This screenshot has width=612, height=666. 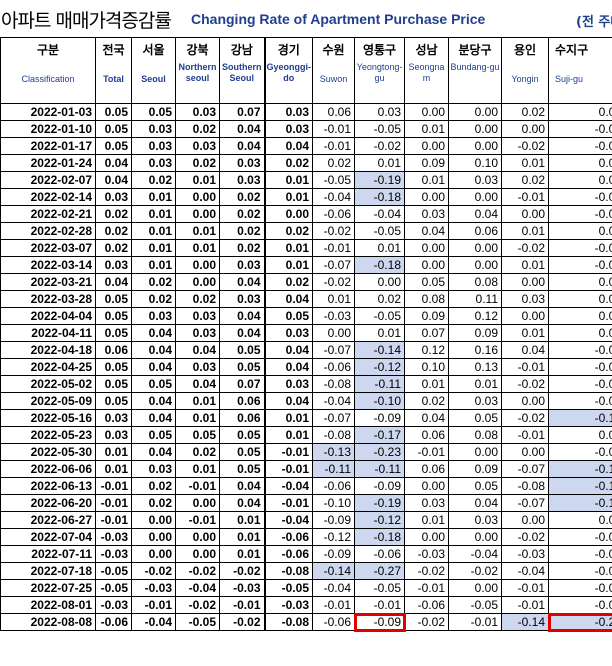 I want to click on value-cell-suwon: -0.14, so click(x=333, y=571).